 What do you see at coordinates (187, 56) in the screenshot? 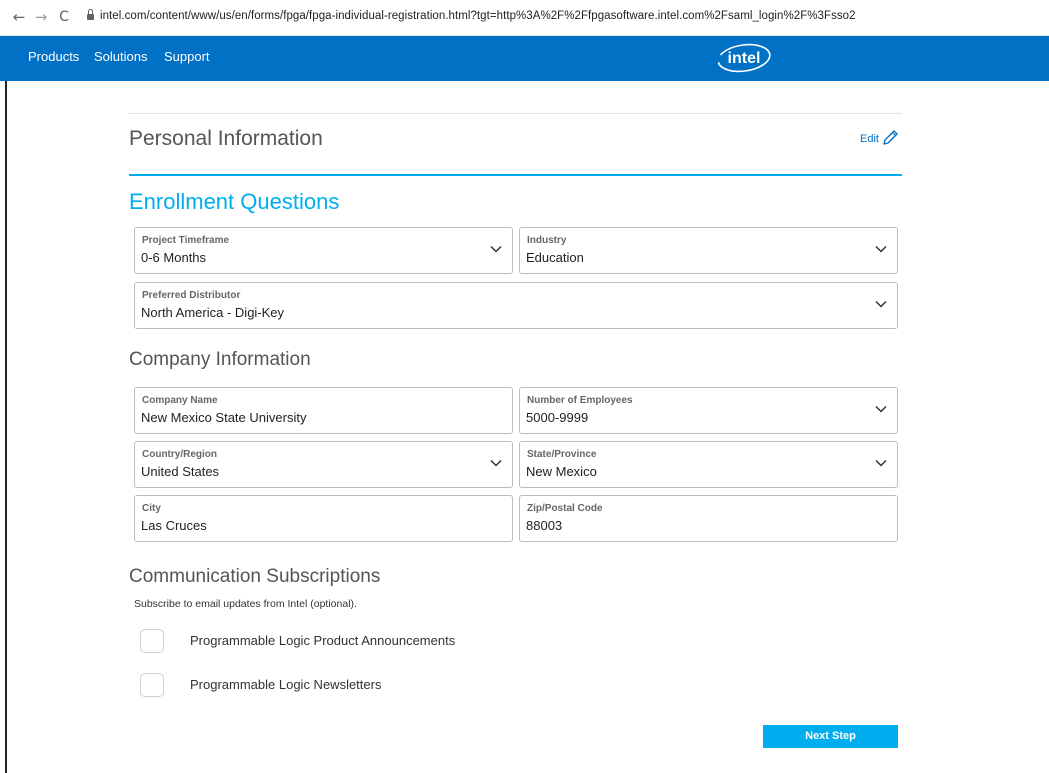
I see `nav-support-link: Support` at bounding box center [187, 56].